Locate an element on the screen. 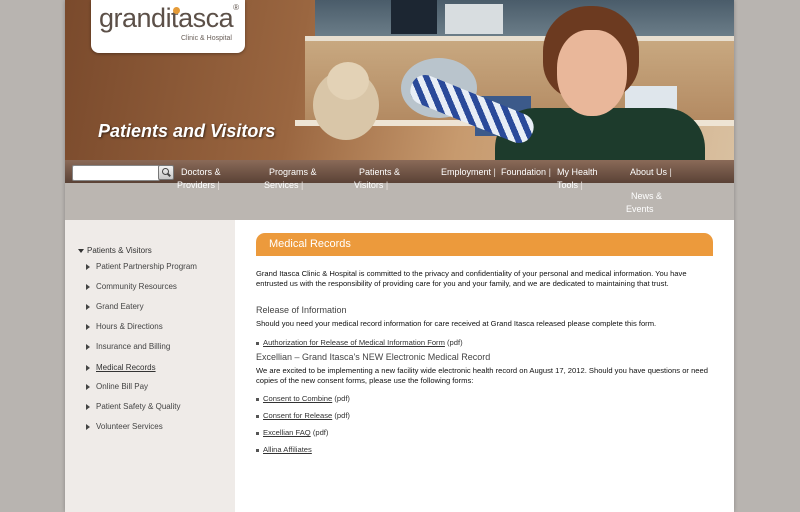  page-title: Medical Records is located at coordinates (310, 244).